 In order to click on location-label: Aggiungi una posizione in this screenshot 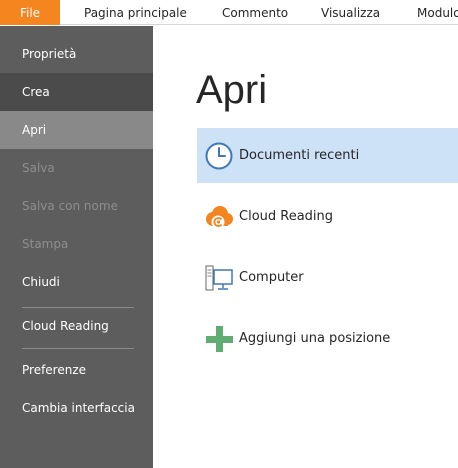, I will do `click(315, 338)`.